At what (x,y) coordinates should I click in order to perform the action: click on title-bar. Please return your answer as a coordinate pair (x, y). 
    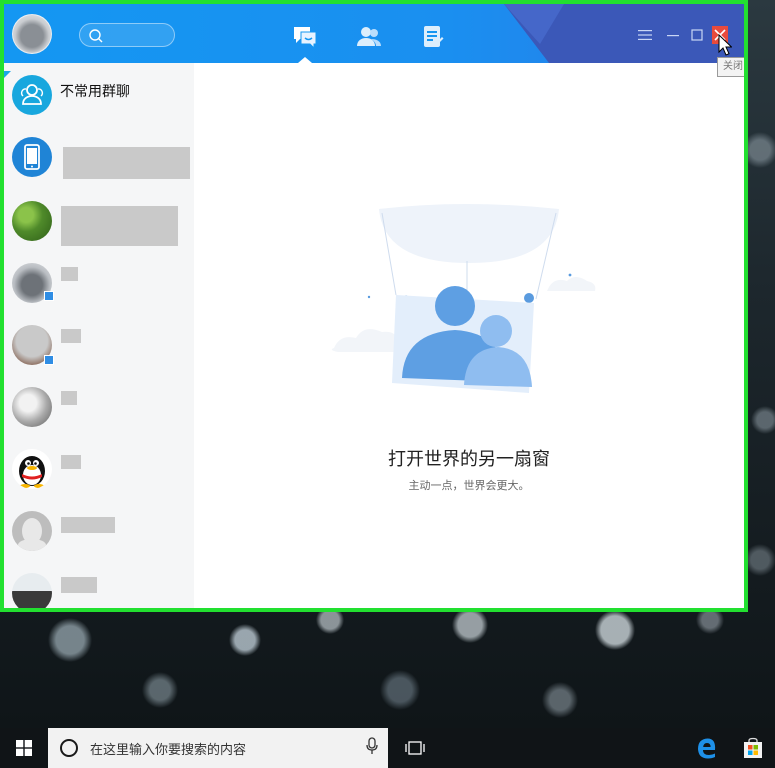
    Looking at the image, I should click on (374, 33).